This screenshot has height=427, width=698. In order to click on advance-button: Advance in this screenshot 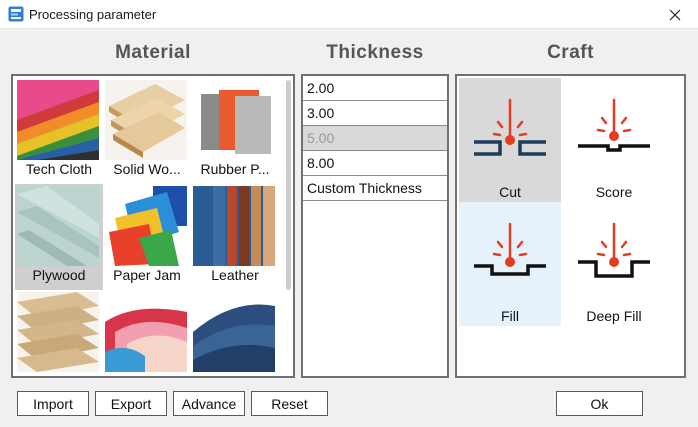, I will do `click(209, 403)`.